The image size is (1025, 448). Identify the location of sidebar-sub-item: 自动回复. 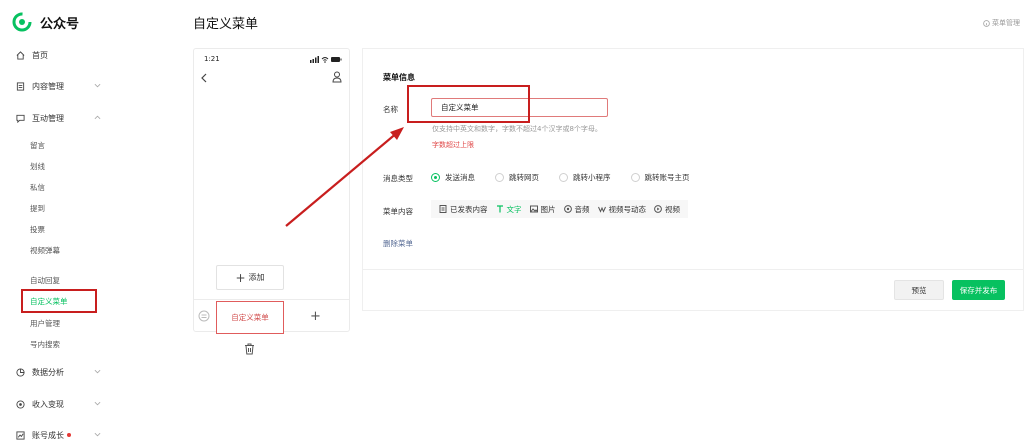
(45, 280).